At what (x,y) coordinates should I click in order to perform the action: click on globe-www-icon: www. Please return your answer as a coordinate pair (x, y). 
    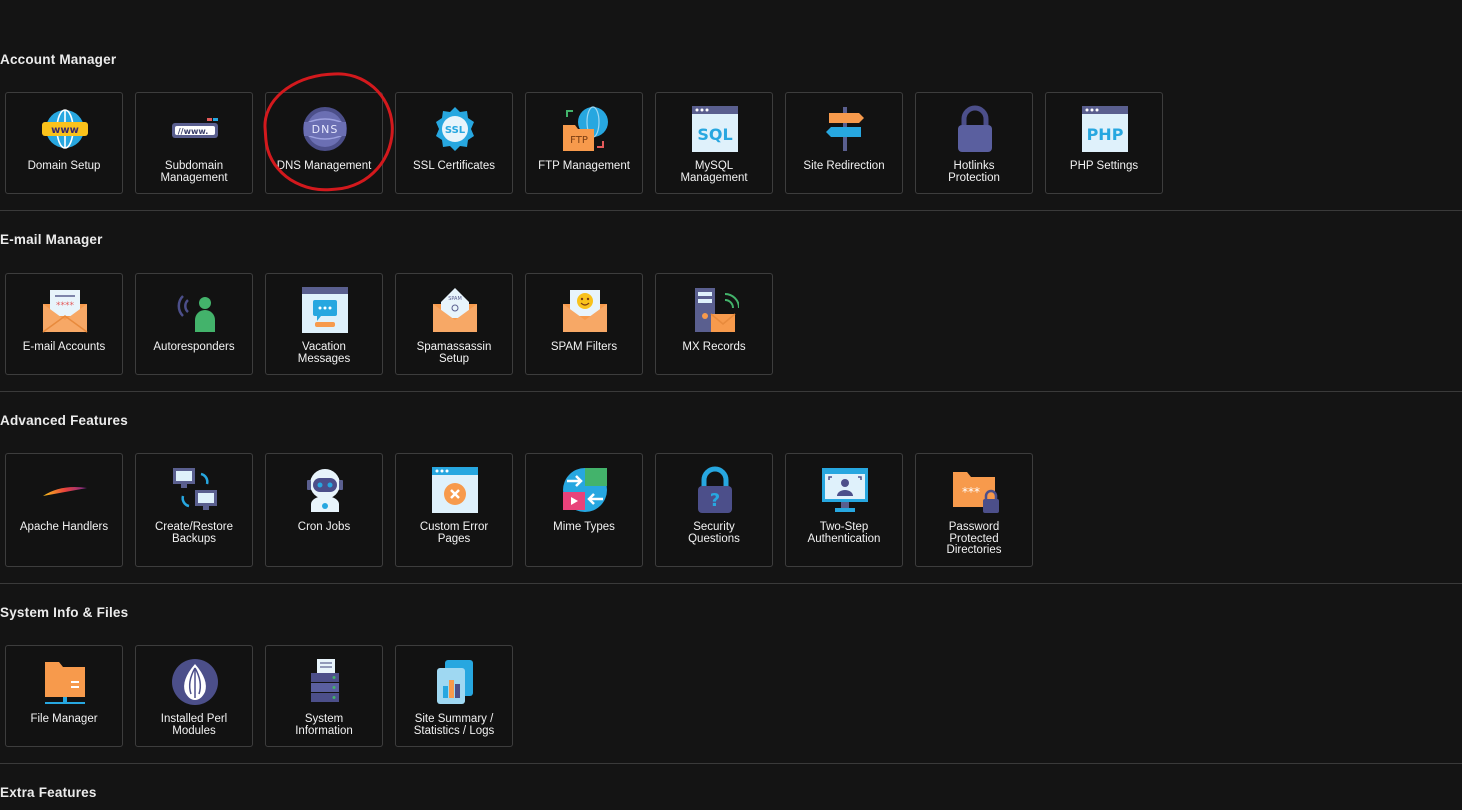
    Looking at the image, I should click on (65, 129).